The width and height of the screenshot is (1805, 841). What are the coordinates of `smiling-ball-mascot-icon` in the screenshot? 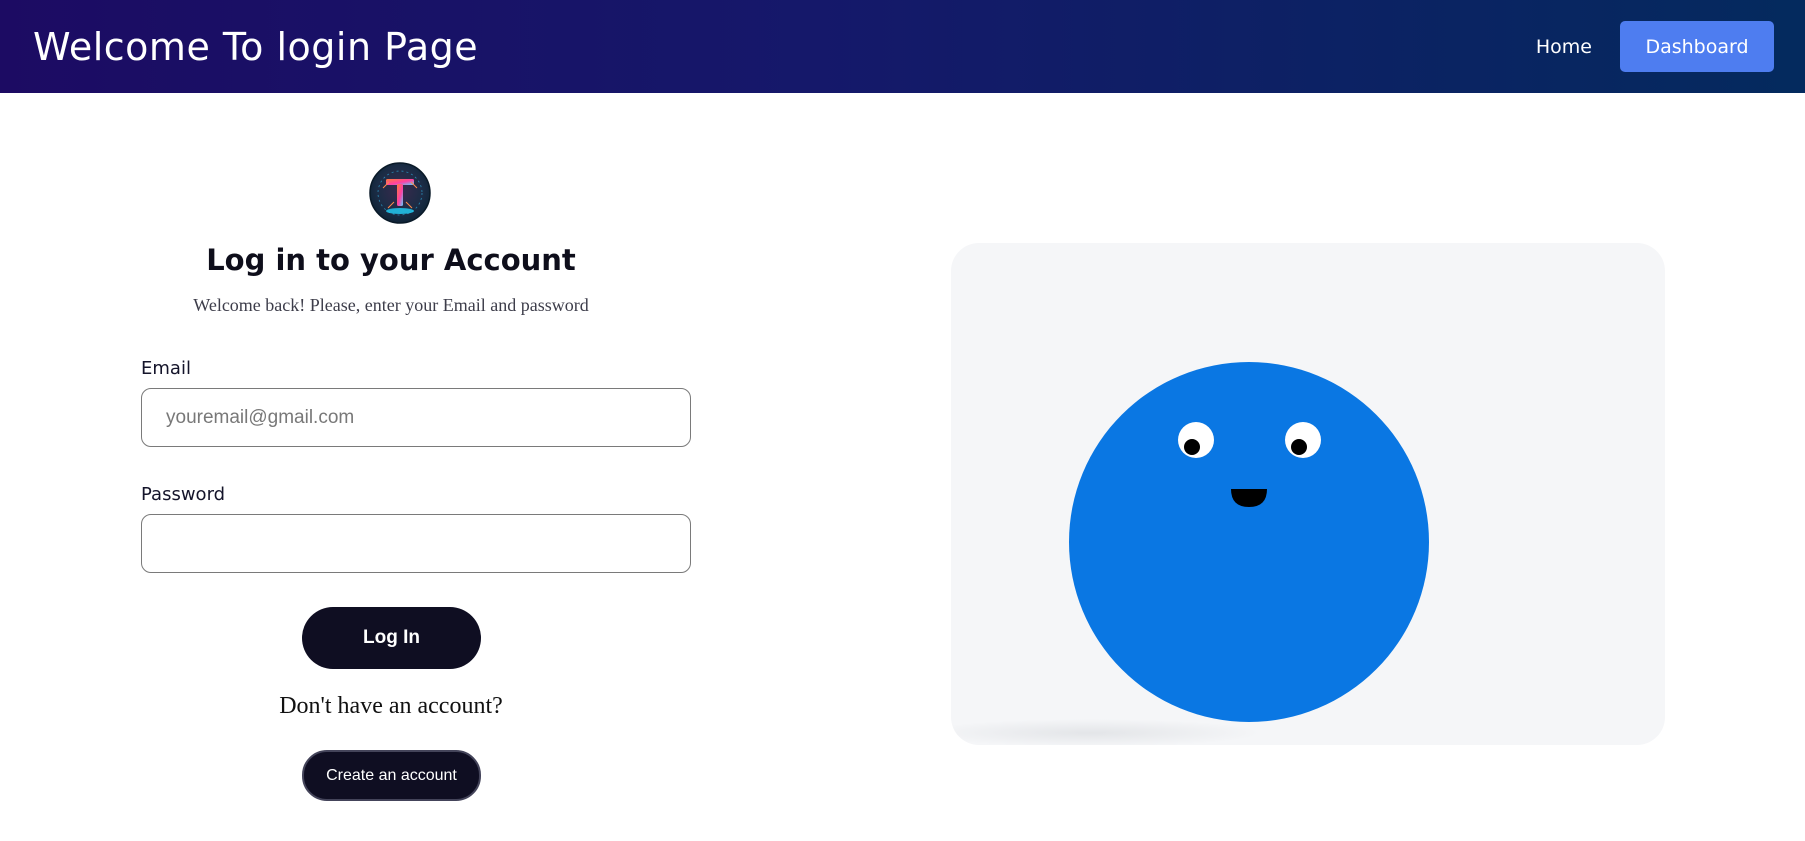 It's located at (1190, 553).